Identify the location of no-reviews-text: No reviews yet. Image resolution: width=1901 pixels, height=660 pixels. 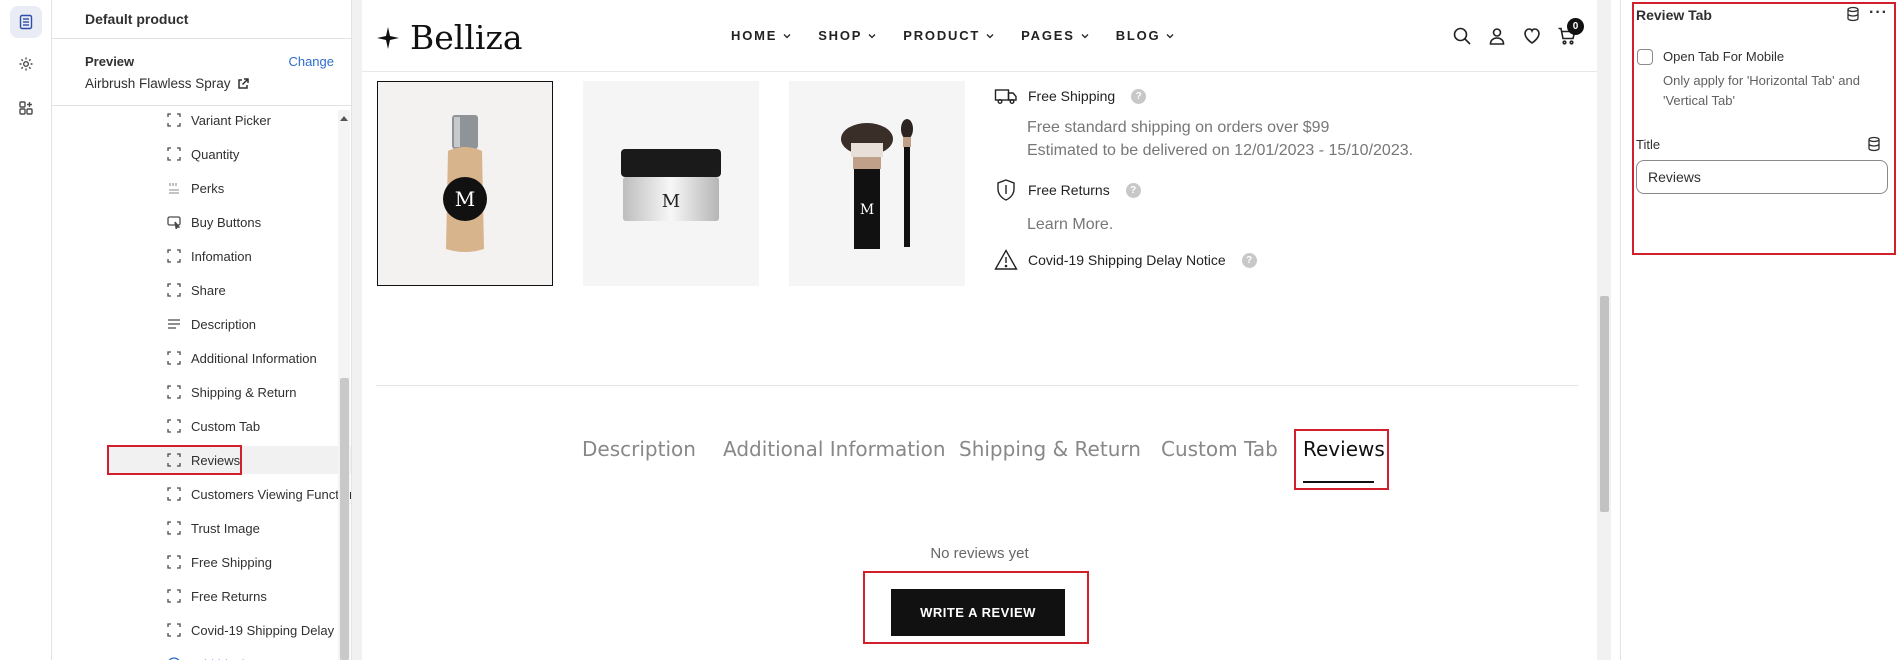
(979, 553).